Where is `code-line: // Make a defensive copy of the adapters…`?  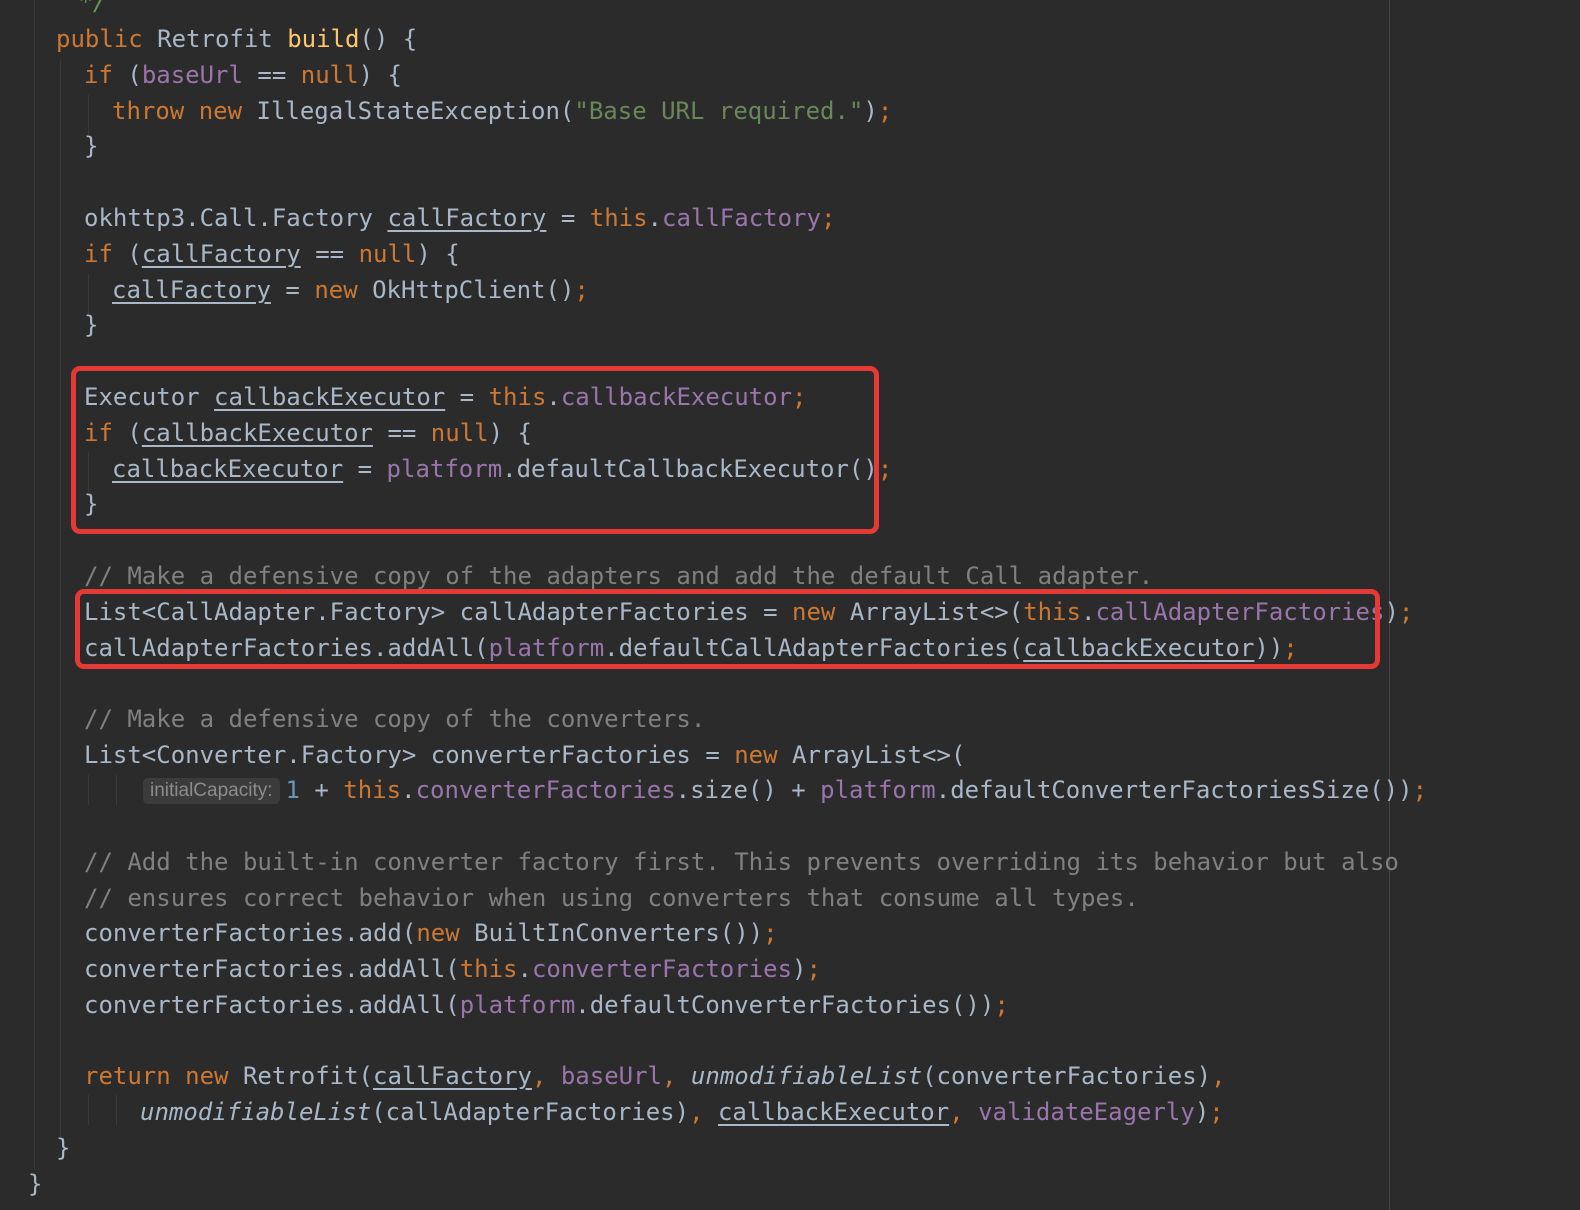
code-line: // Make a defensive copy of the adapters… is located at coordinates (618, 576).